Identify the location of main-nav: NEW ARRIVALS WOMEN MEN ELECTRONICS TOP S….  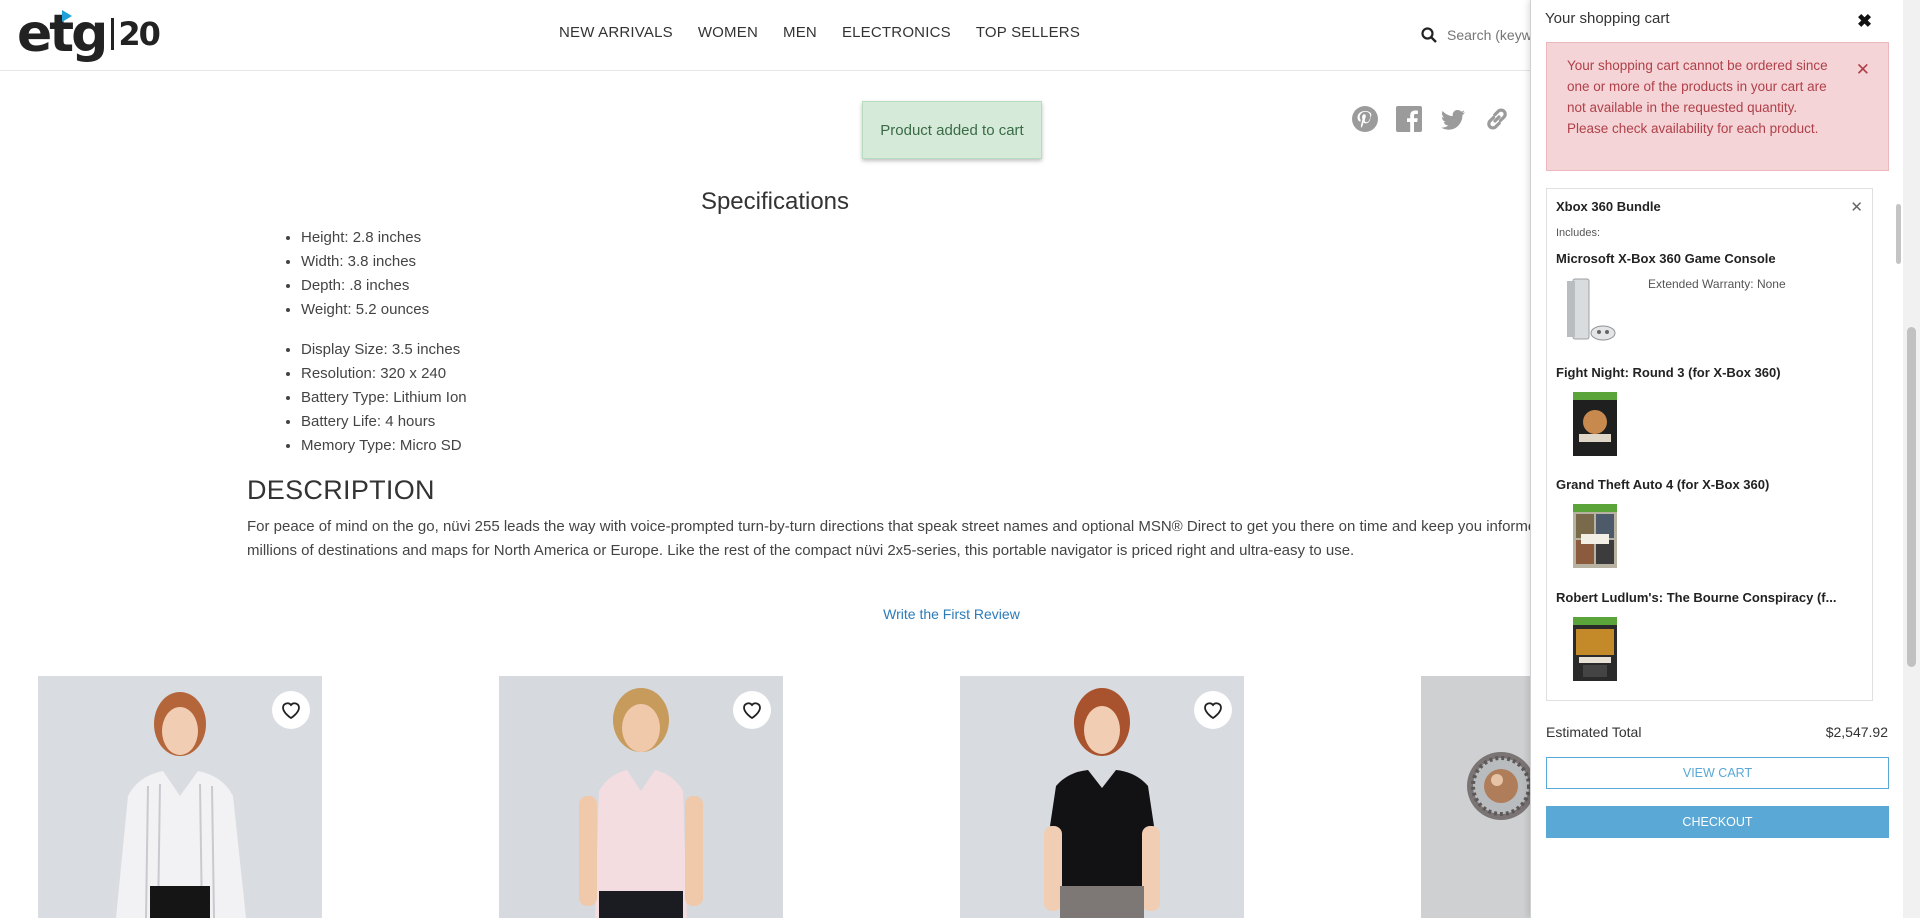
(832, 32).